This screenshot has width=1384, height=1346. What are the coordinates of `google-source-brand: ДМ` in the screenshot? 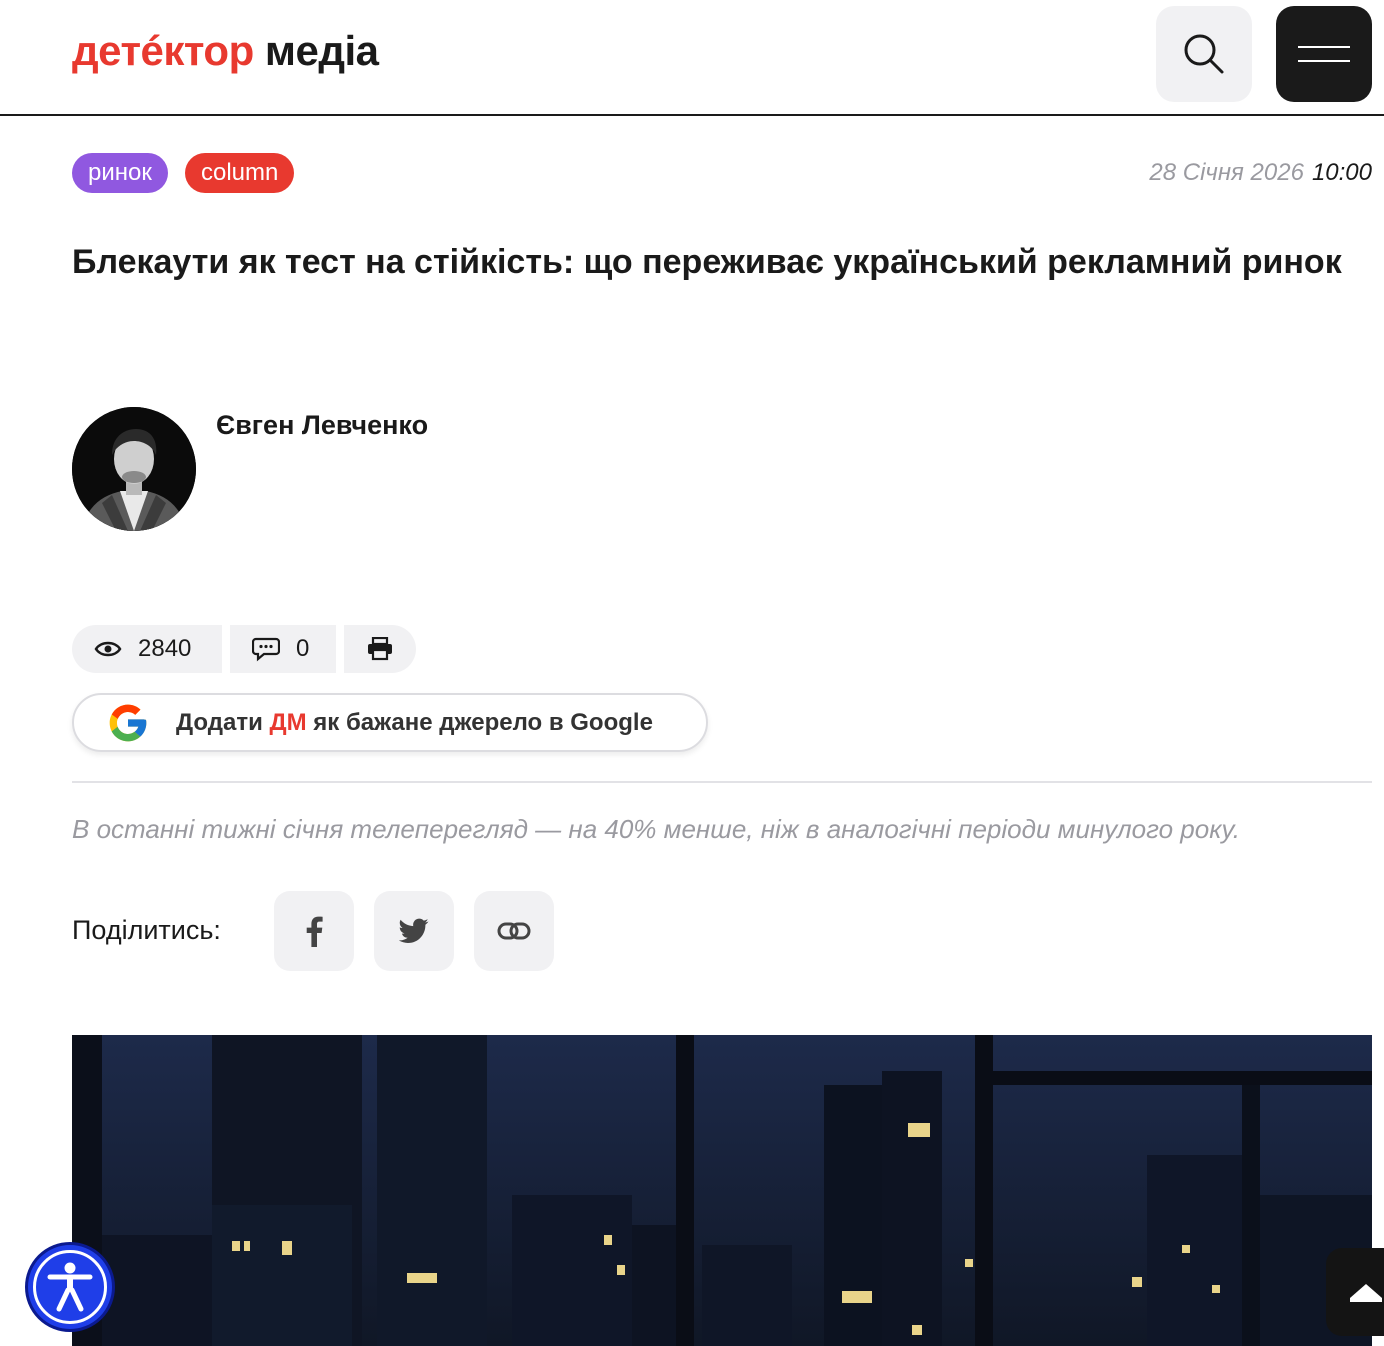 It's located at (288, 722).